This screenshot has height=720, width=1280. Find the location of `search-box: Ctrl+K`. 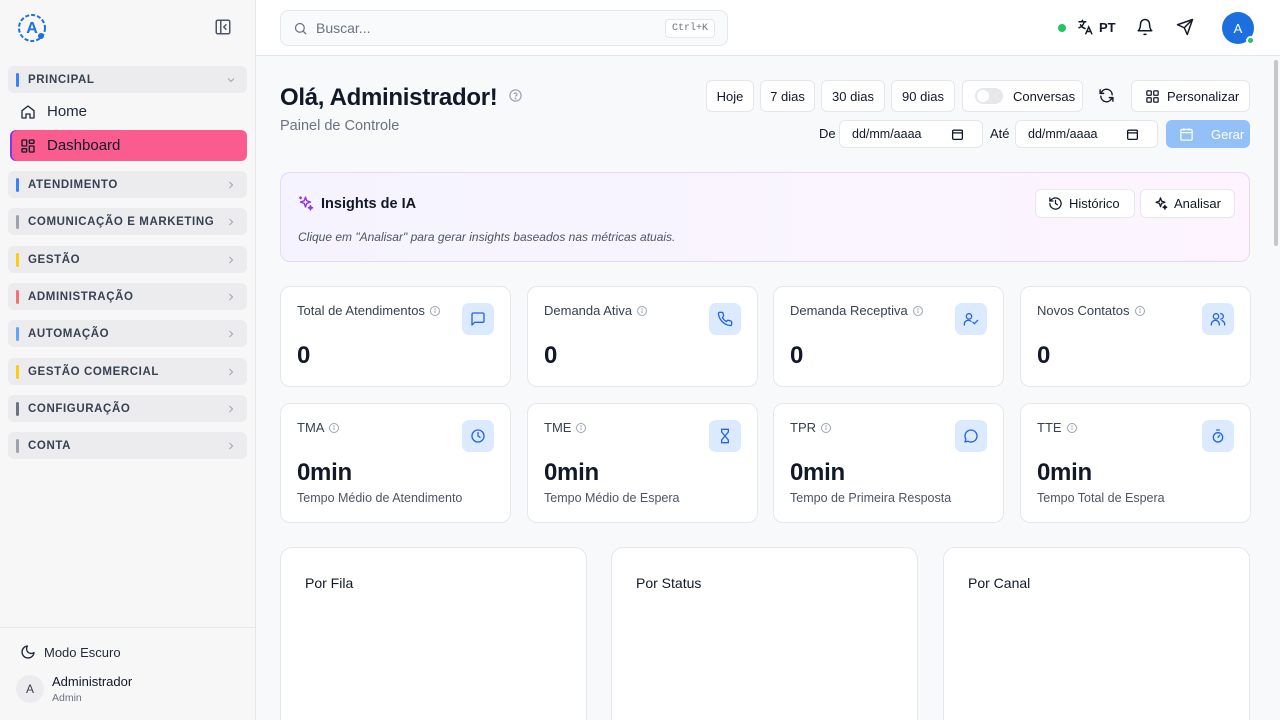

search-box: Ctrl+K is located at coordinates (504, 28).